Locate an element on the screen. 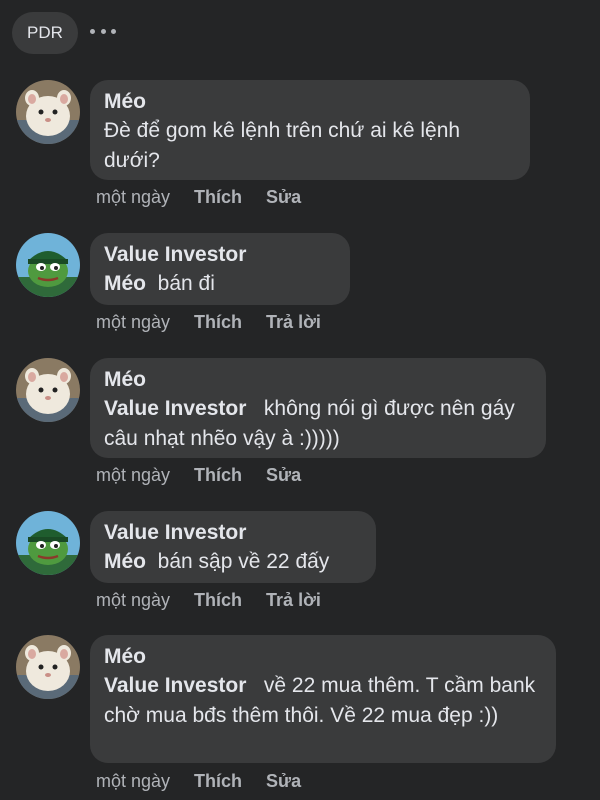 The height and width of the screenshot is (800, 600). more-options-icon is located at coordinates (103, 31).